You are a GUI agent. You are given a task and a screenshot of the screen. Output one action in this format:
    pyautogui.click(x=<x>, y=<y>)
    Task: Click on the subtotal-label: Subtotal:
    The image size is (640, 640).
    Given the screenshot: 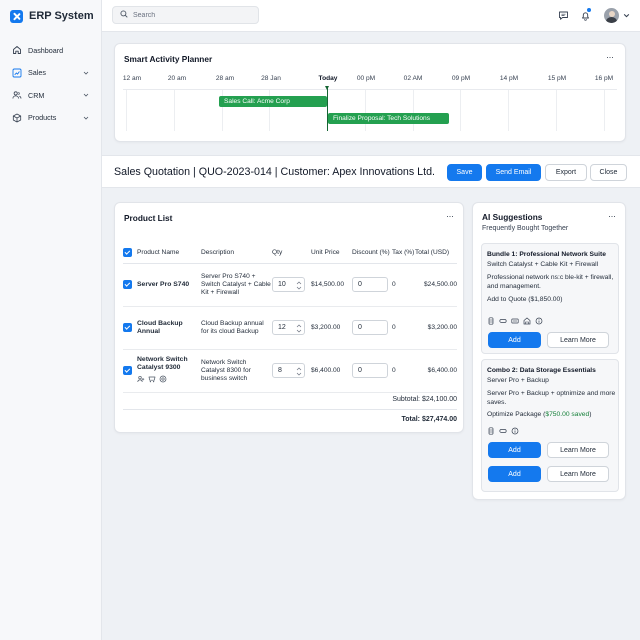 What is the action you would take?
    pyautogui.click(x=406, y=399)
    